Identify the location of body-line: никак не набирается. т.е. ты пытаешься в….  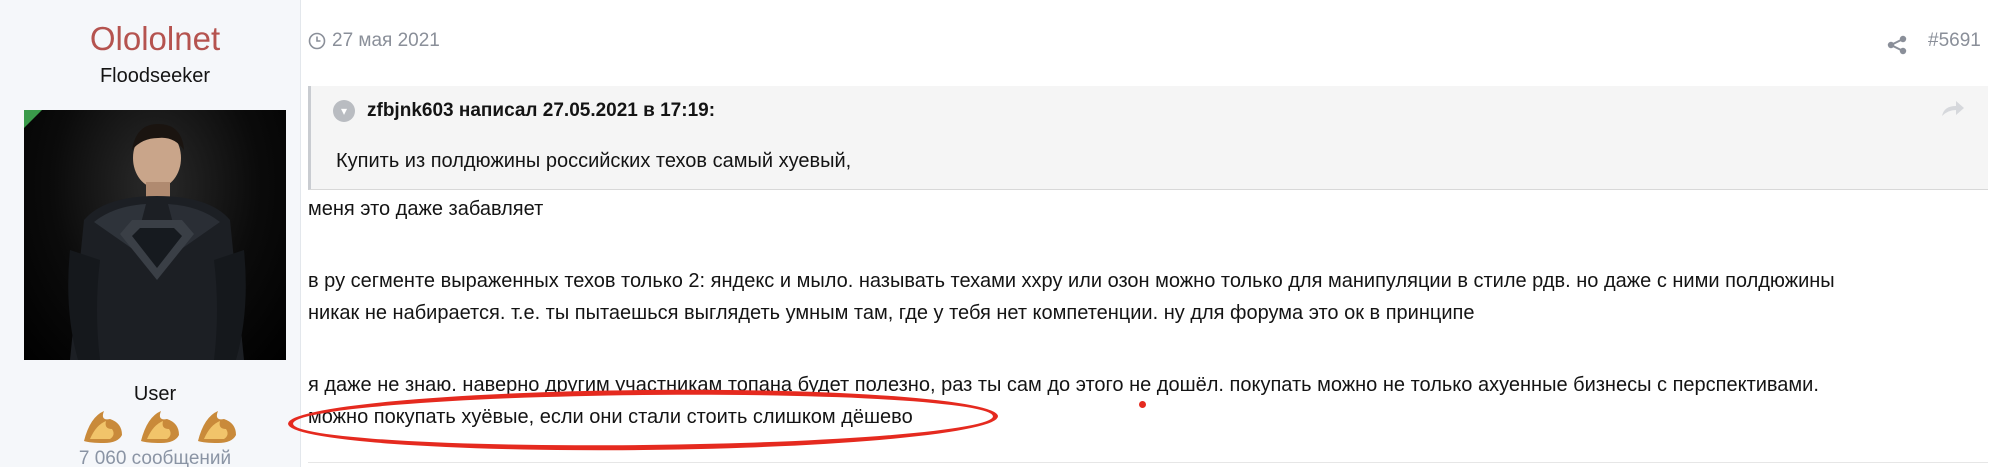
(891, 313).